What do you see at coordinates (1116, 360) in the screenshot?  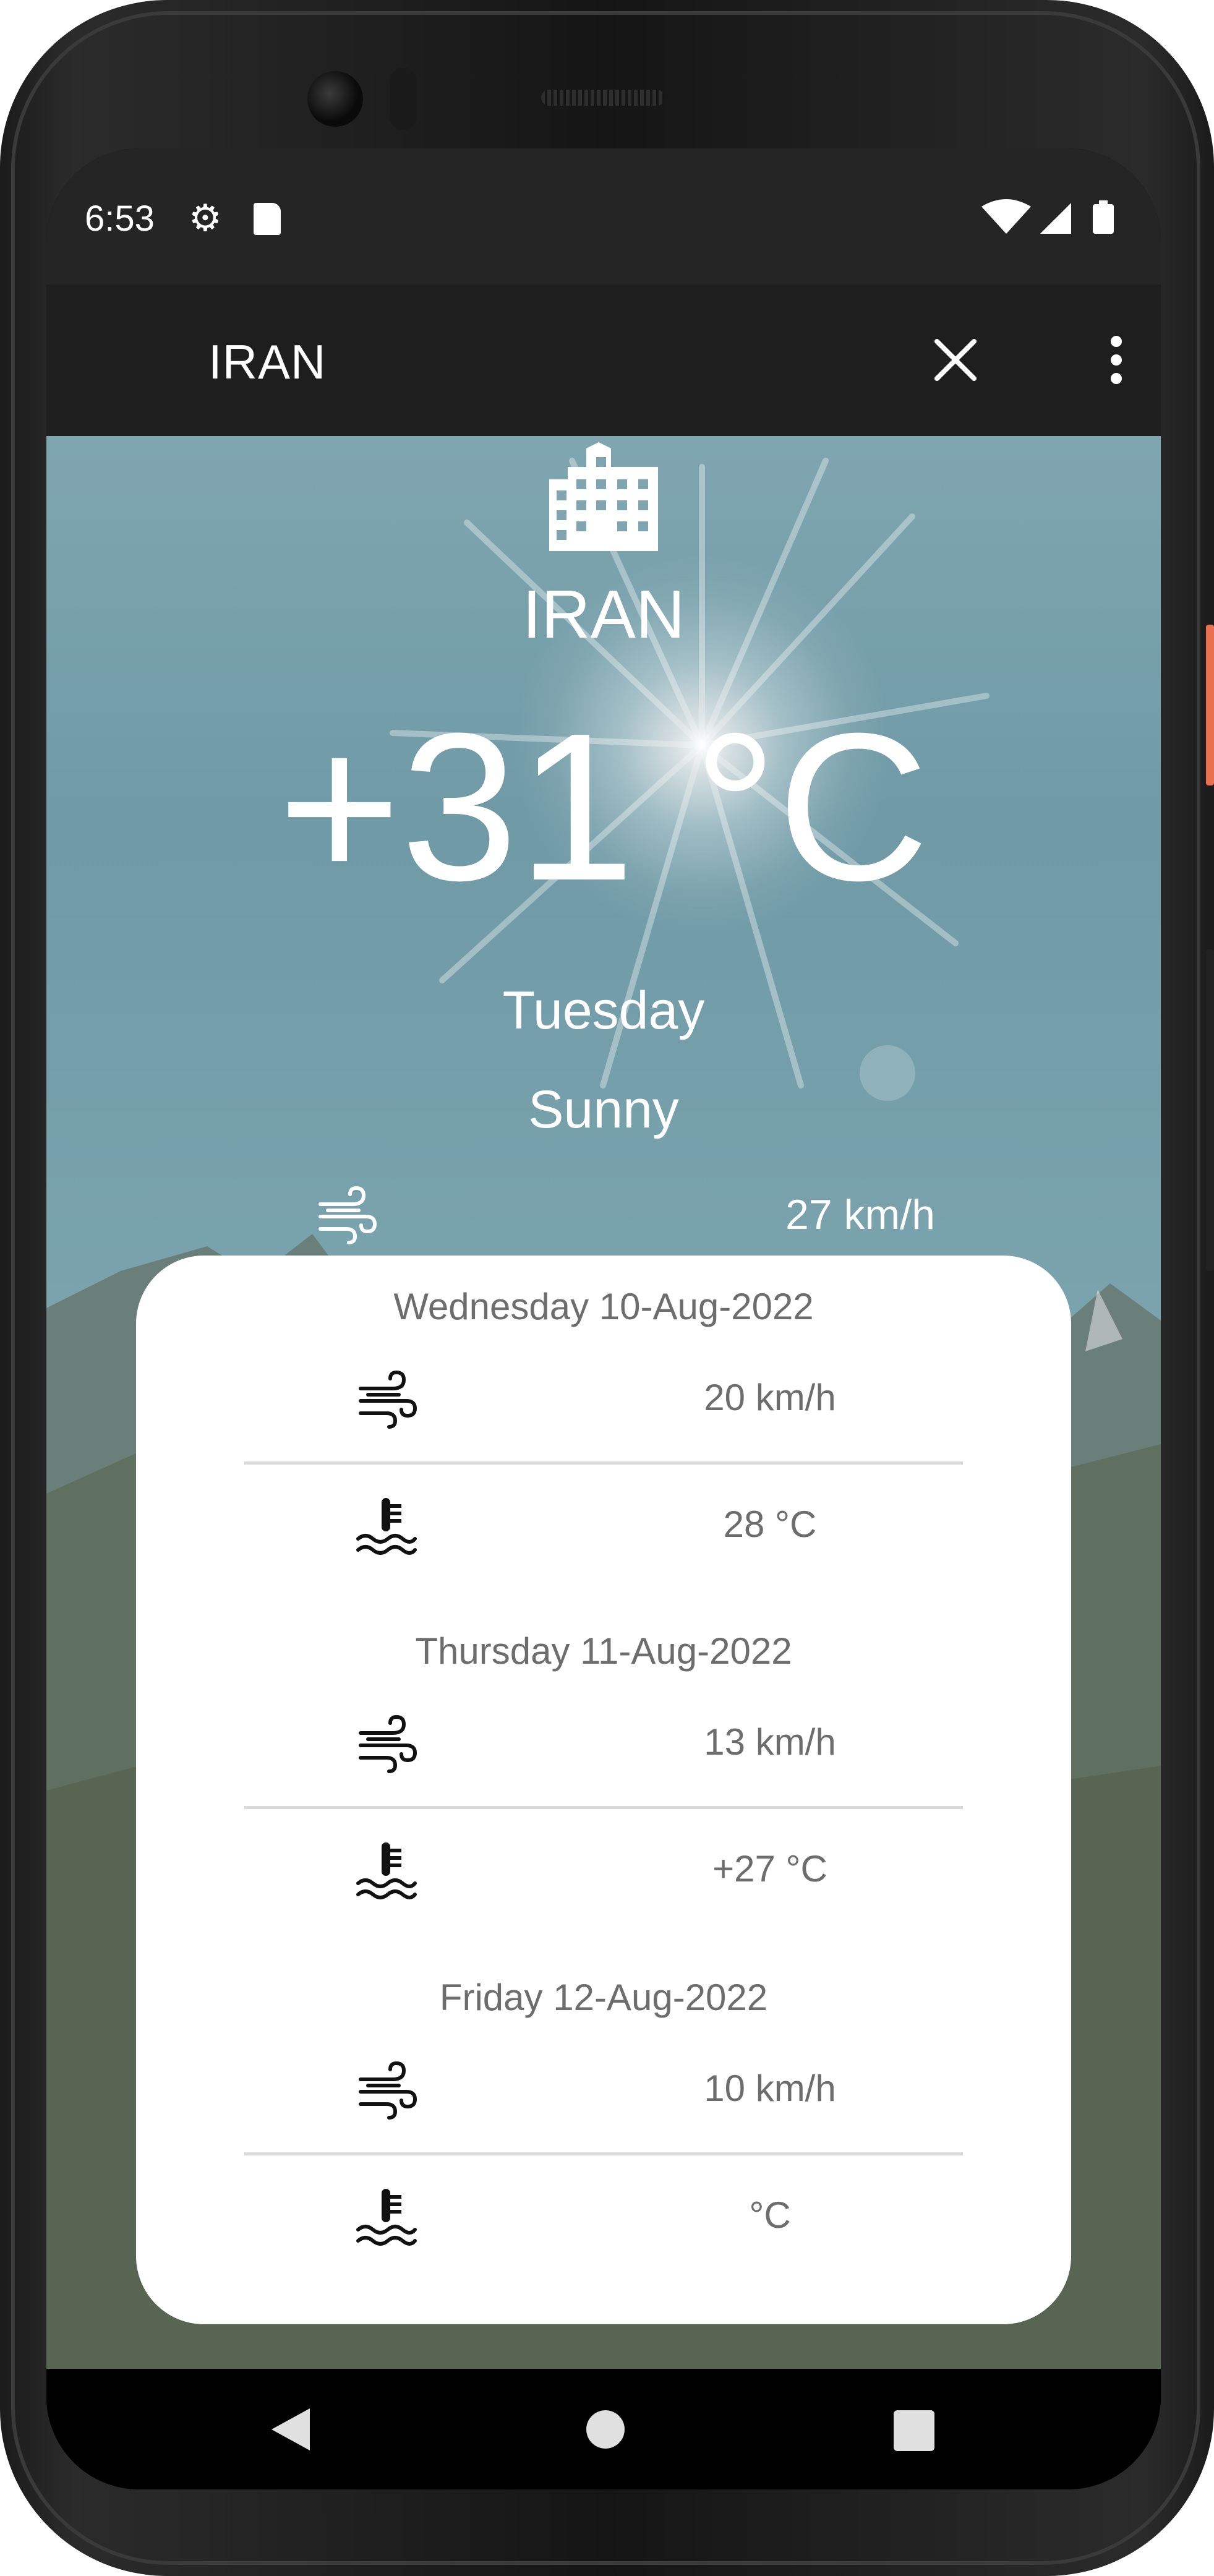 I see `more-options-icon` at bounding box center [1116, 360].